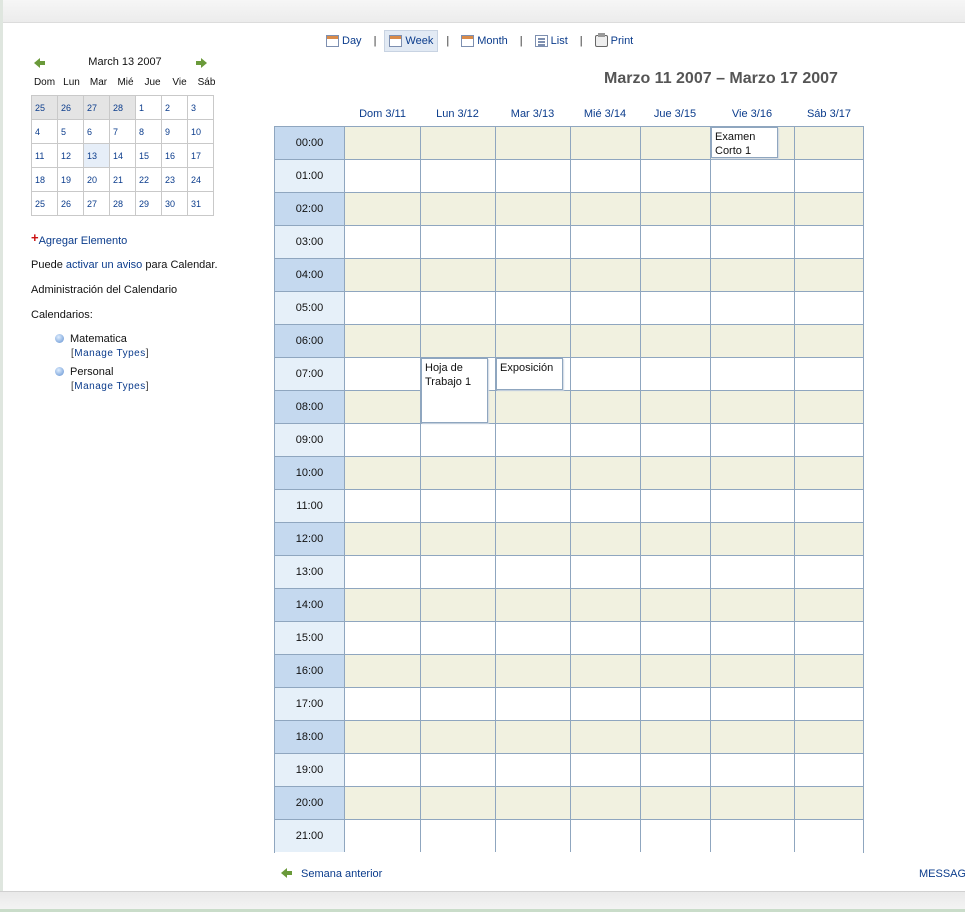 This screenshot has width=965, height=912. What do you see at coordinates (44, 179) in the screenshot?
I see `mini-calendar-day: 18` at bounding box center [44, 179].